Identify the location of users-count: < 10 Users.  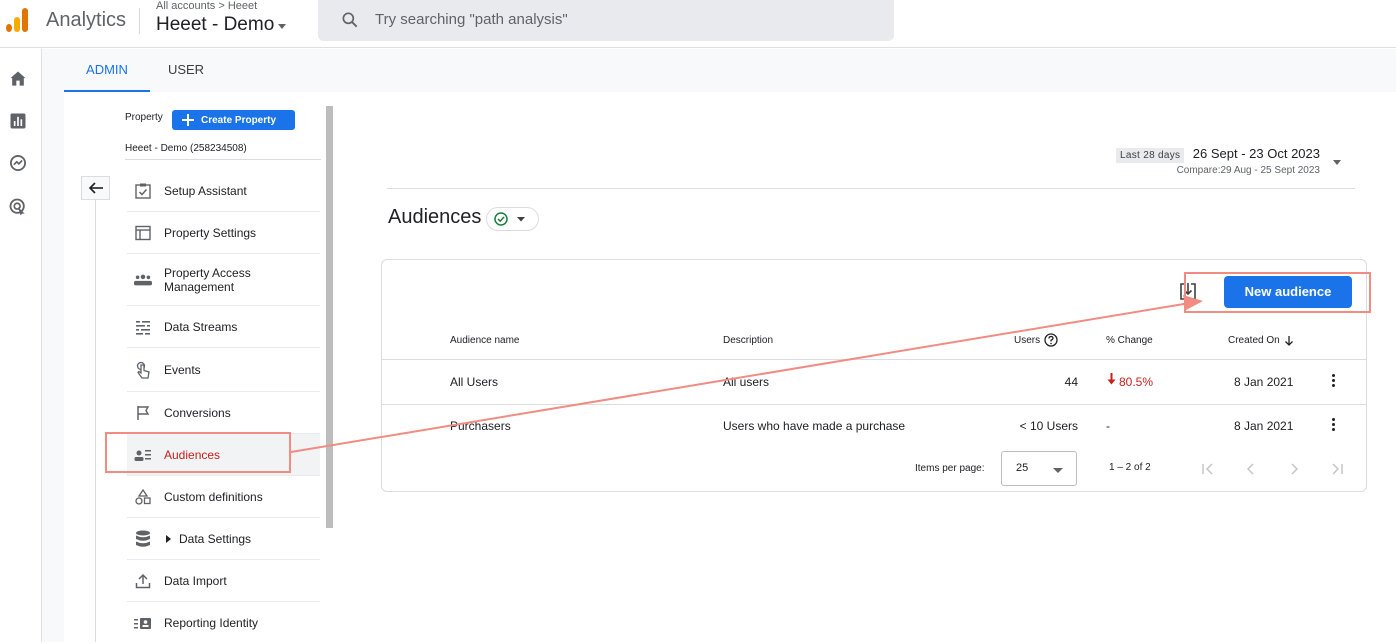
(1048, 426).